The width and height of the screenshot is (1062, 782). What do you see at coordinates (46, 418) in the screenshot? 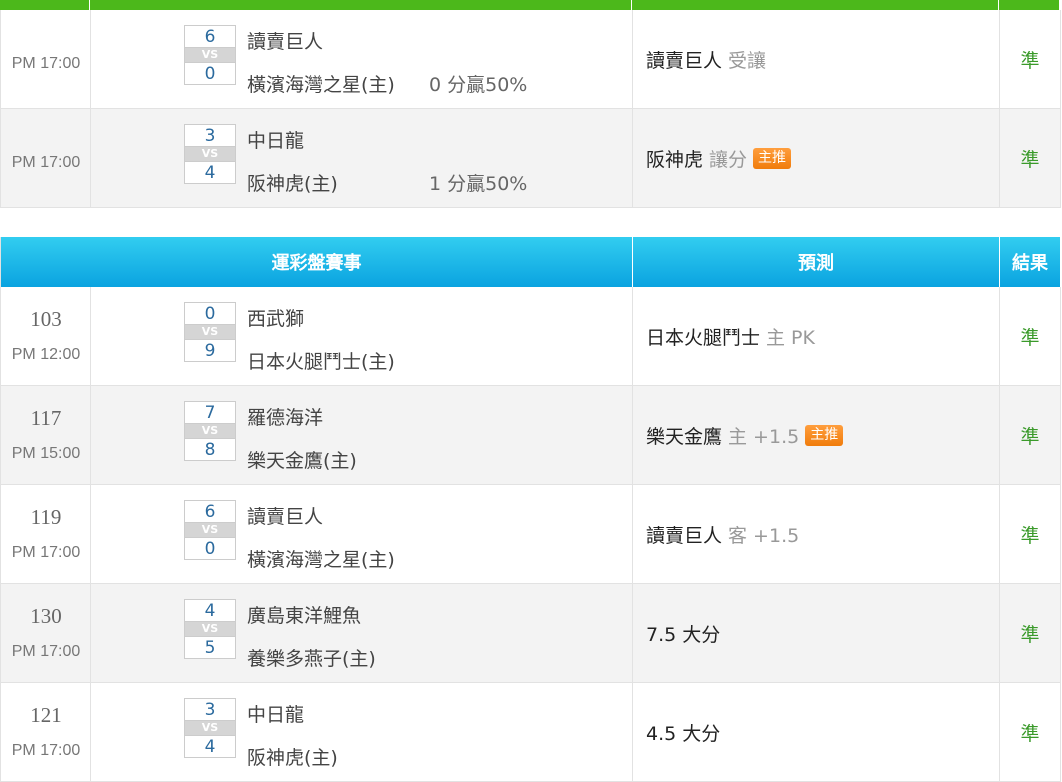
I see `game-number: 117` at bounding box center [46, 418].